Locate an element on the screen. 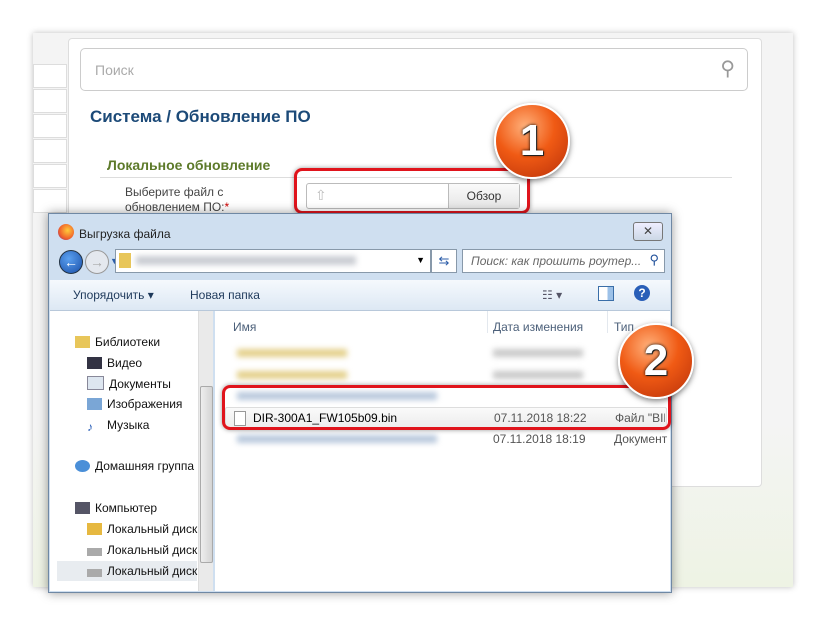 The width and height of the screenshot is (826, 621). nav-pictures: Изображения is located at coordinates (134, 404).